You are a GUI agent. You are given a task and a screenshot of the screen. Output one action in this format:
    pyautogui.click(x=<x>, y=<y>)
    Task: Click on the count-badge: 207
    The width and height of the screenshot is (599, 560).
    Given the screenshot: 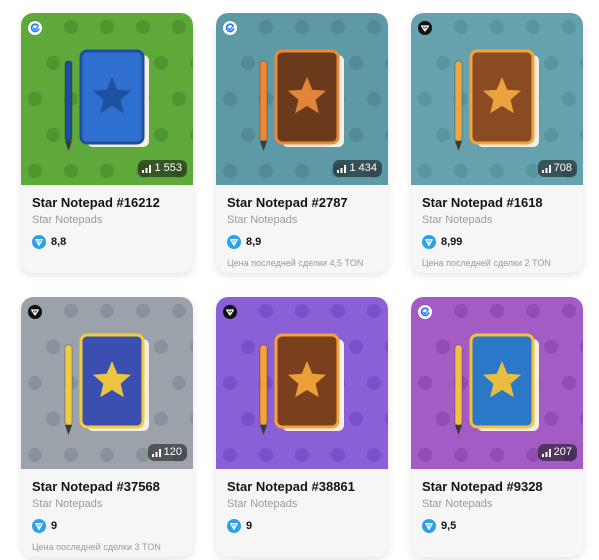 What is the action you would take?
    pyautogui.click(x=557, y=452)
    